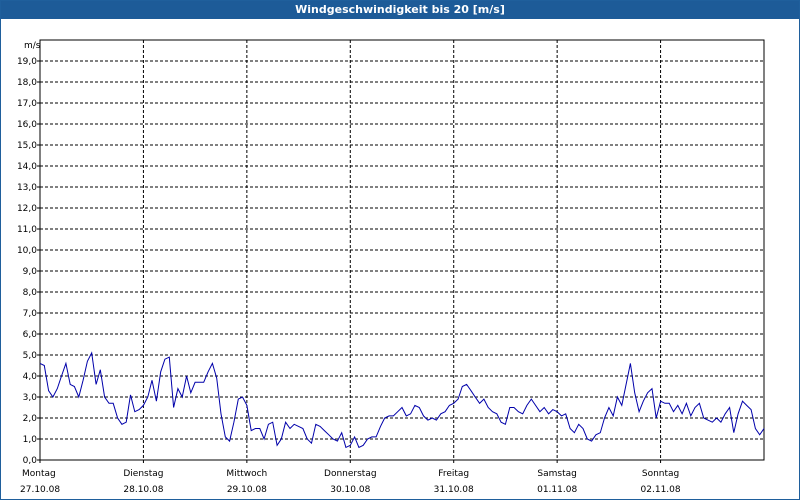 Image resolution: width=800 pixels, height=500 pixels. I want to click on x-tick-date-label: 31.10.08, so click(454, 490).